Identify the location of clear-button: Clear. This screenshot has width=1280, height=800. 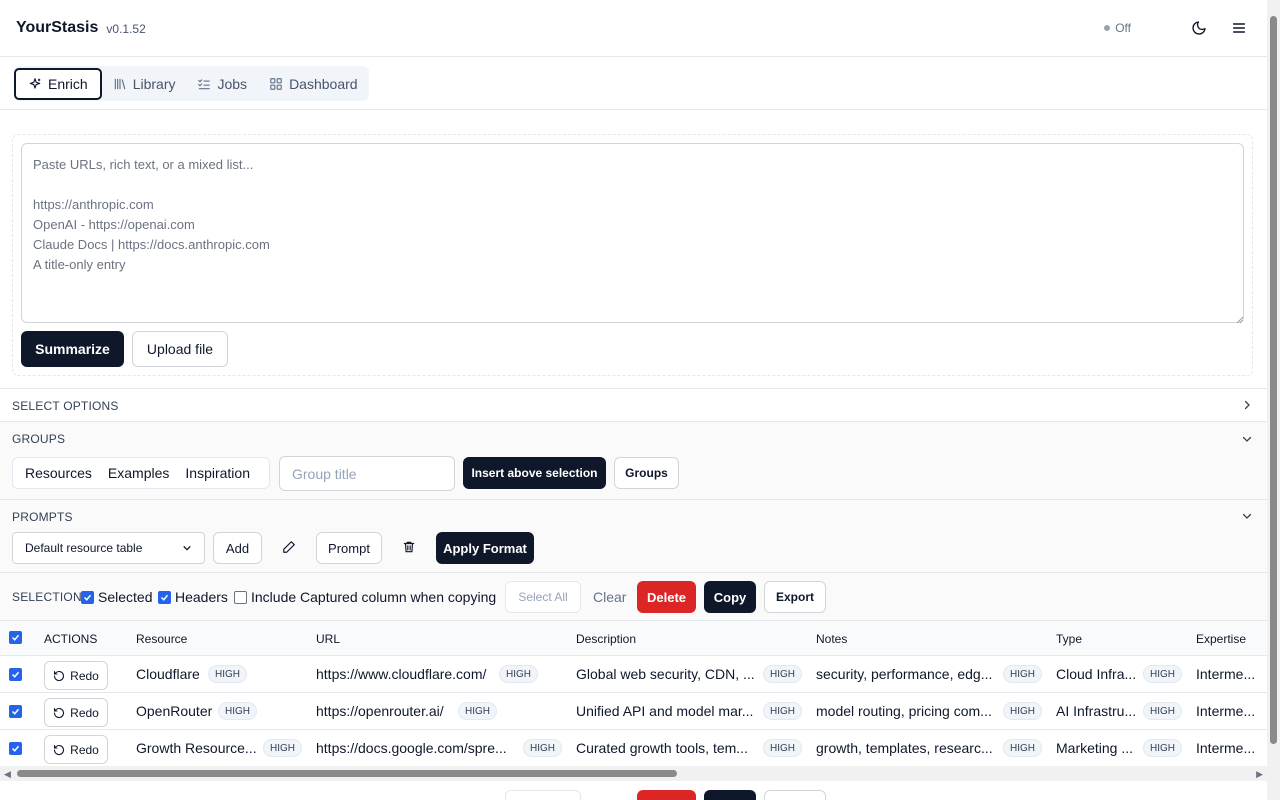
(609, 597).